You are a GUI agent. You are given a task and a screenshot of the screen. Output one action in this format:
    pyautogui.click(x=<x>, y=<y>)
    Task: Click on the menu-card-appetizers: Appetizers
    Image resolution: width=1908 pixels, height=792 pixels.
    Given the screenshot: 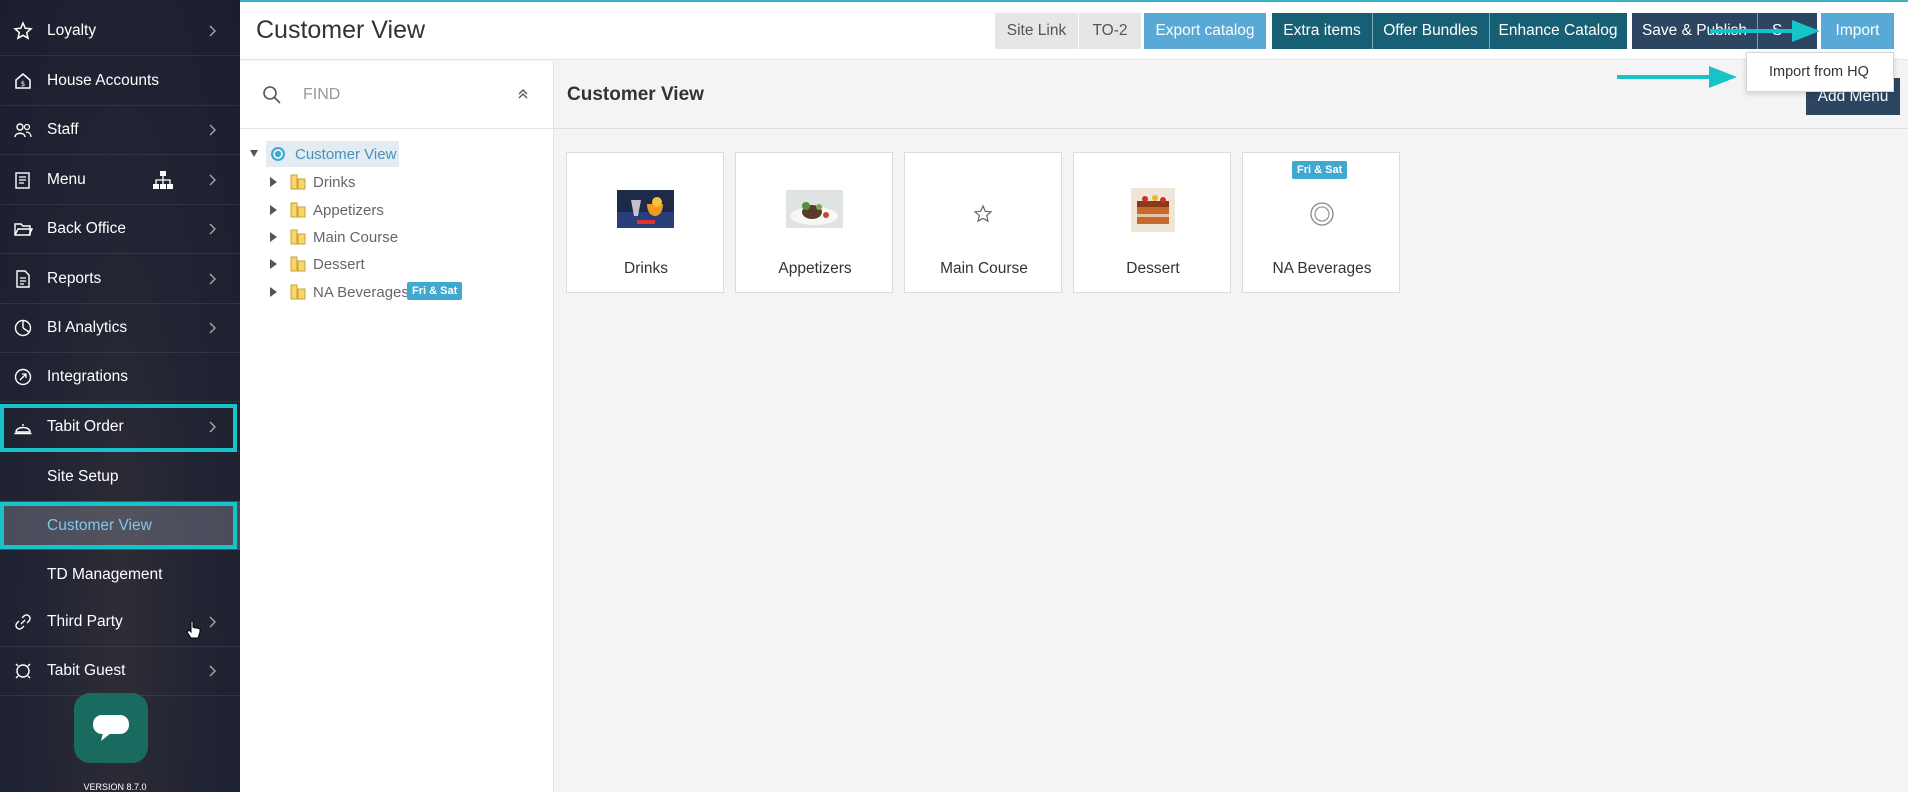 What is the action you would take?
    pyautogui.click(x=814, y=222)
    